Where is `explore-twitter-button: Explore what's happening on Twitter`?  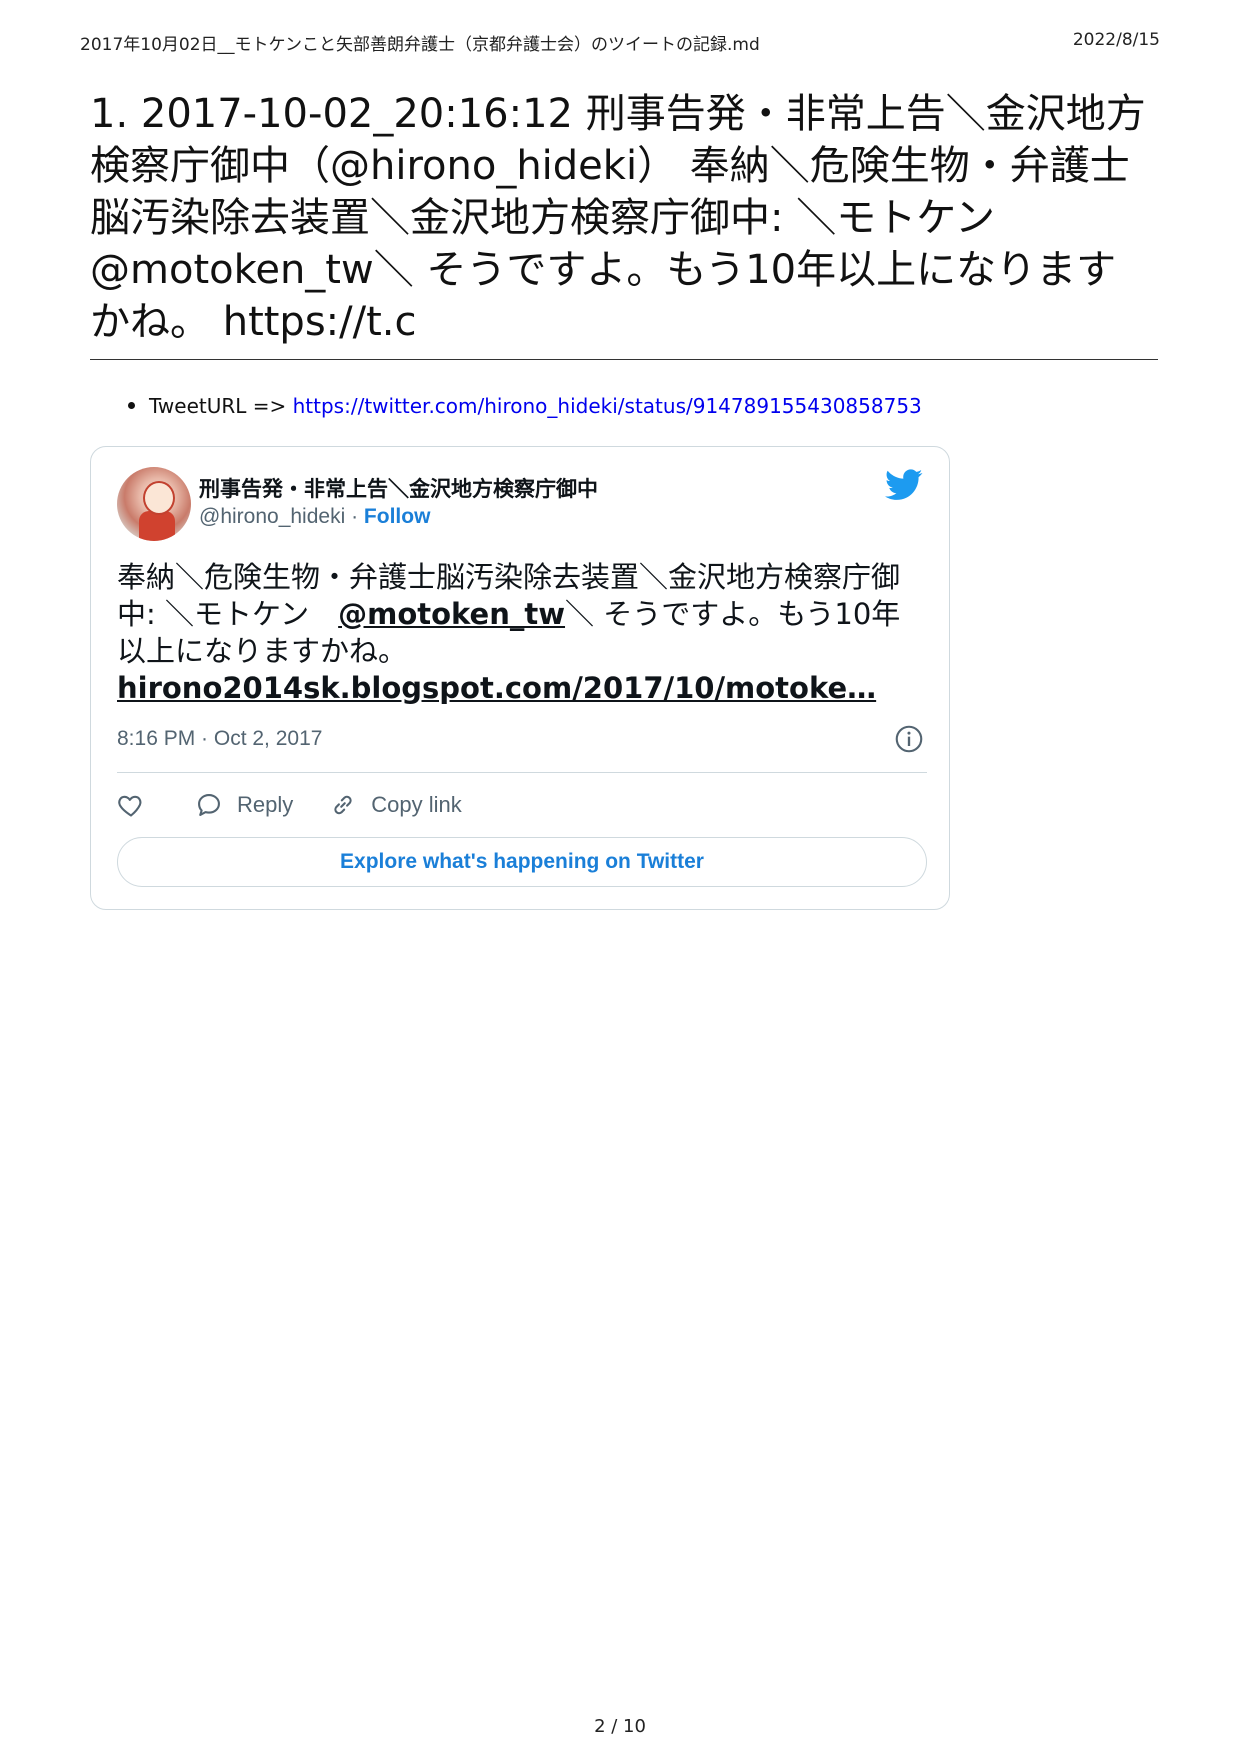 explore-twitter-button: Explore what's happening on Twitter is located at coordinates (522, 862).